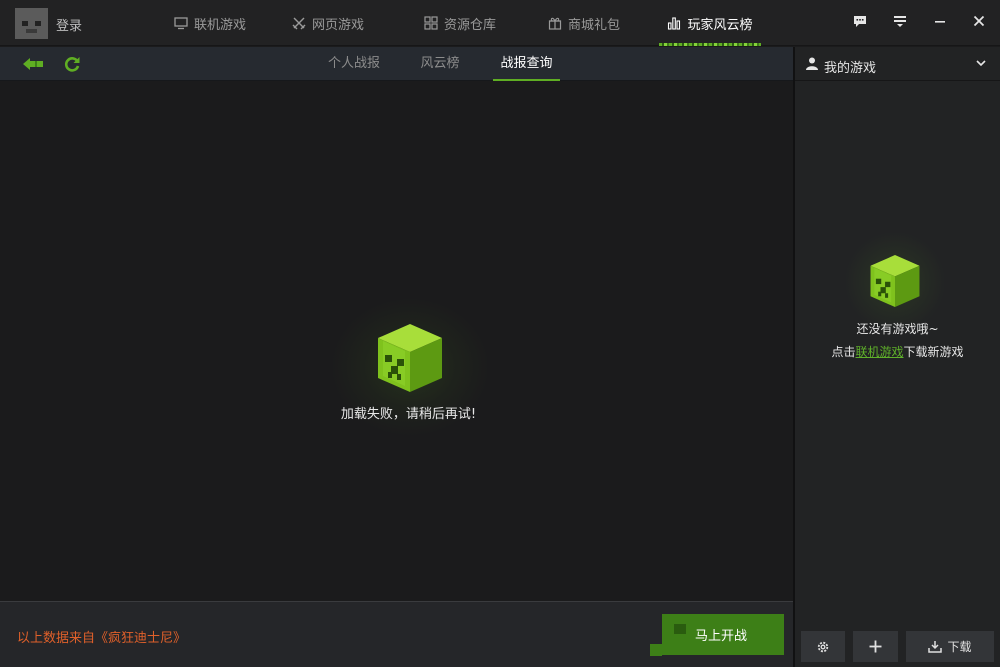  Describe the element at coordinates (897, 64) in the screenshot. I see `my-games-header: 我的游戏` at that location.